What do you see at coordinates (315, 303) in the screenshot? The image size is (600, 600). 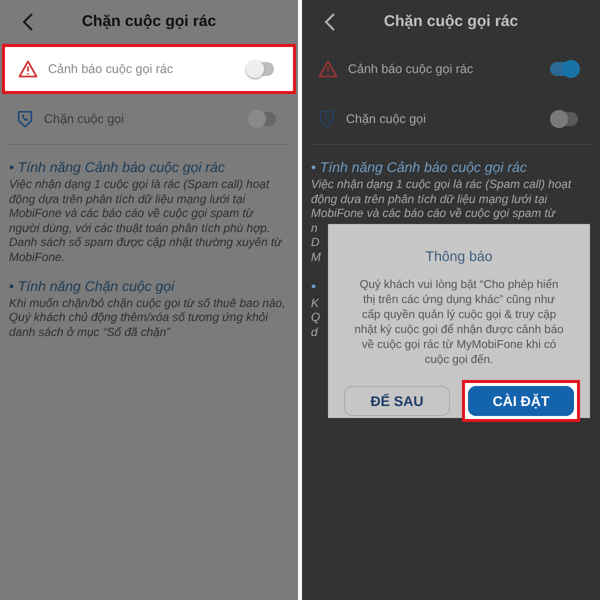 I see `description-line: K` at bounding box center [315, 303].